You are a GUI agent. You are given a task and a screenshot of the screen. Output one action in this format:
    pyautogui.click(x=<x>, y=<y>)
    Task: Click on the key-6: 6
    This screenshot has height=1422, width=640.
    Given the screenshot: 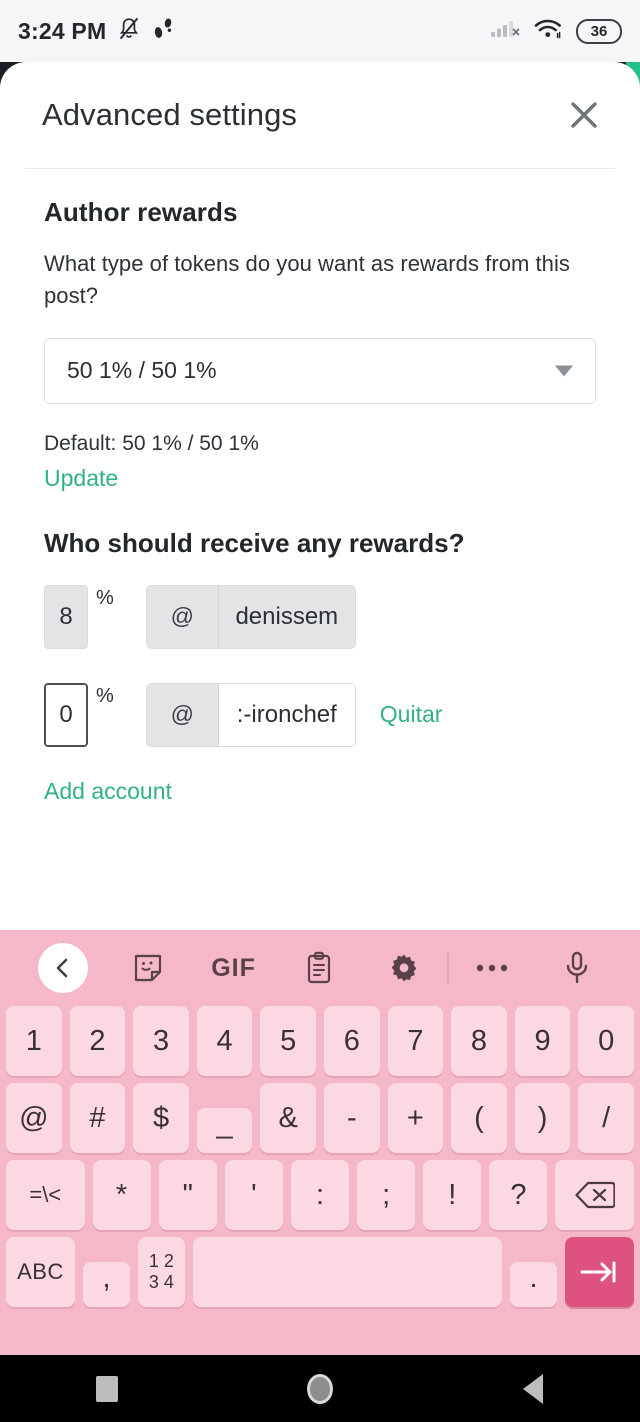 What is the action you would take?
    pyautogui.click(x=352, y=1041)
    